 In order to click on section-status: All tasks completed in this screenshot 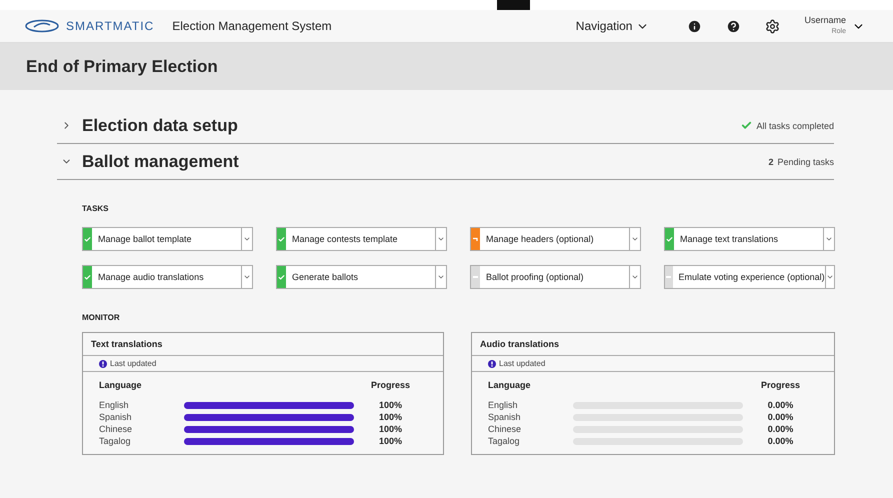, I will do `click(787, 125)`.